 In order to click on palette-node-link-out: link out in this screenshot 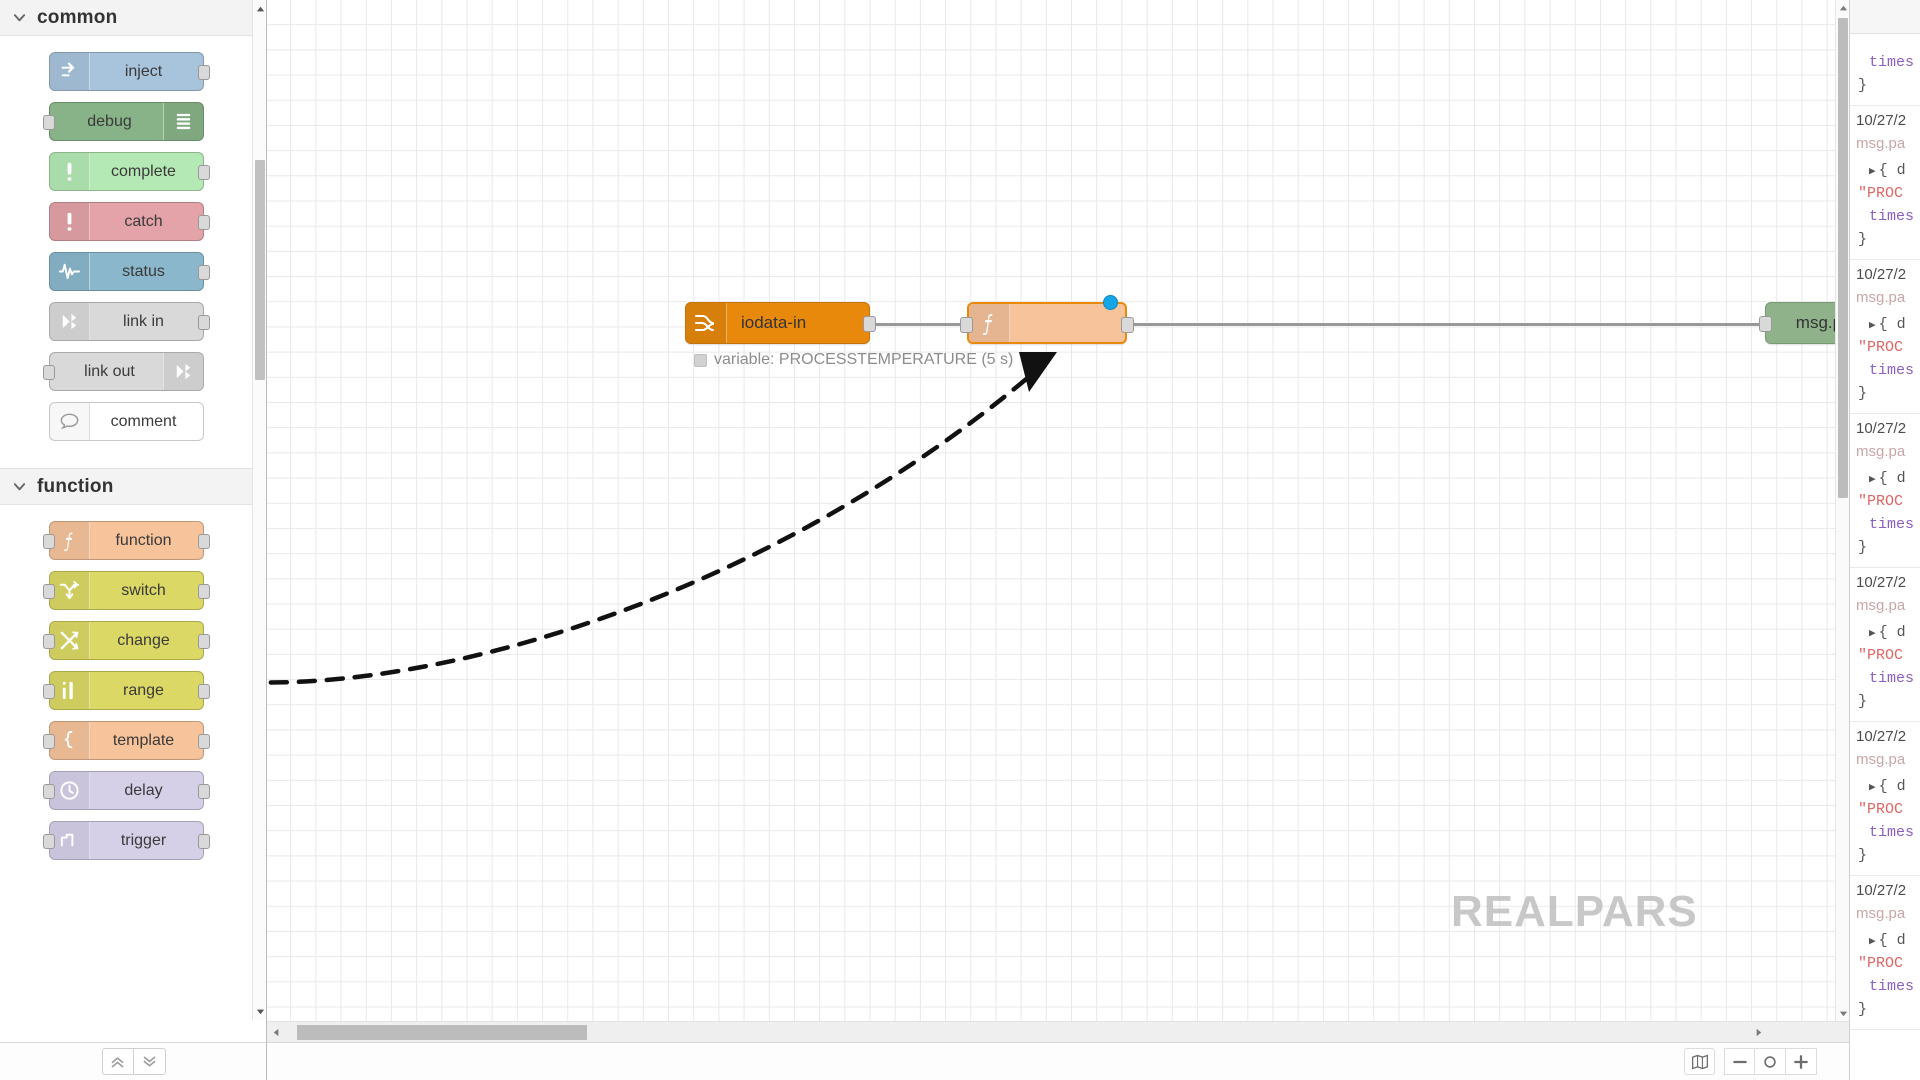, I will do `click(123, 371)`.